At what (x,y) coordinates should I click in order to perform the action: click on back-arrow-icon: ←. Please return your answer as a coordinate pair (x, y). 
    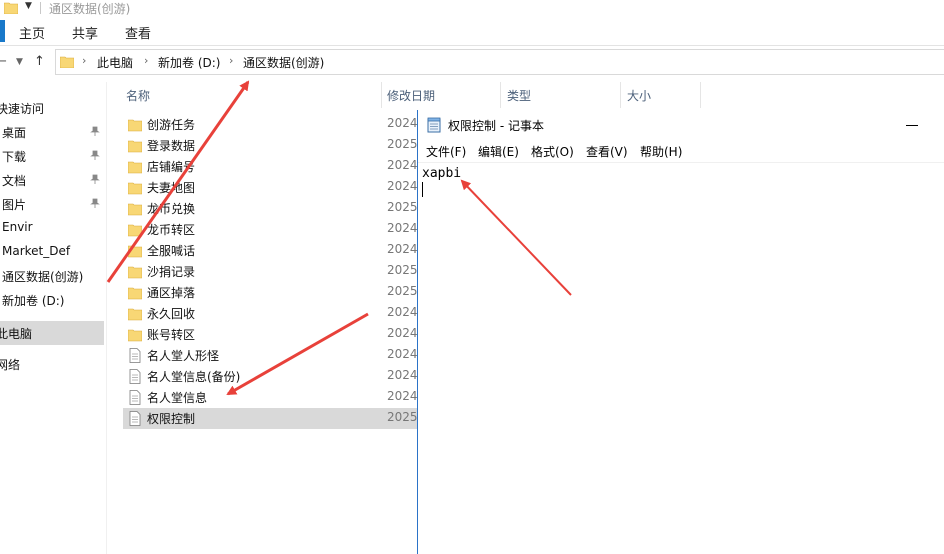
    Looking at the image, I should click on (3, 61).